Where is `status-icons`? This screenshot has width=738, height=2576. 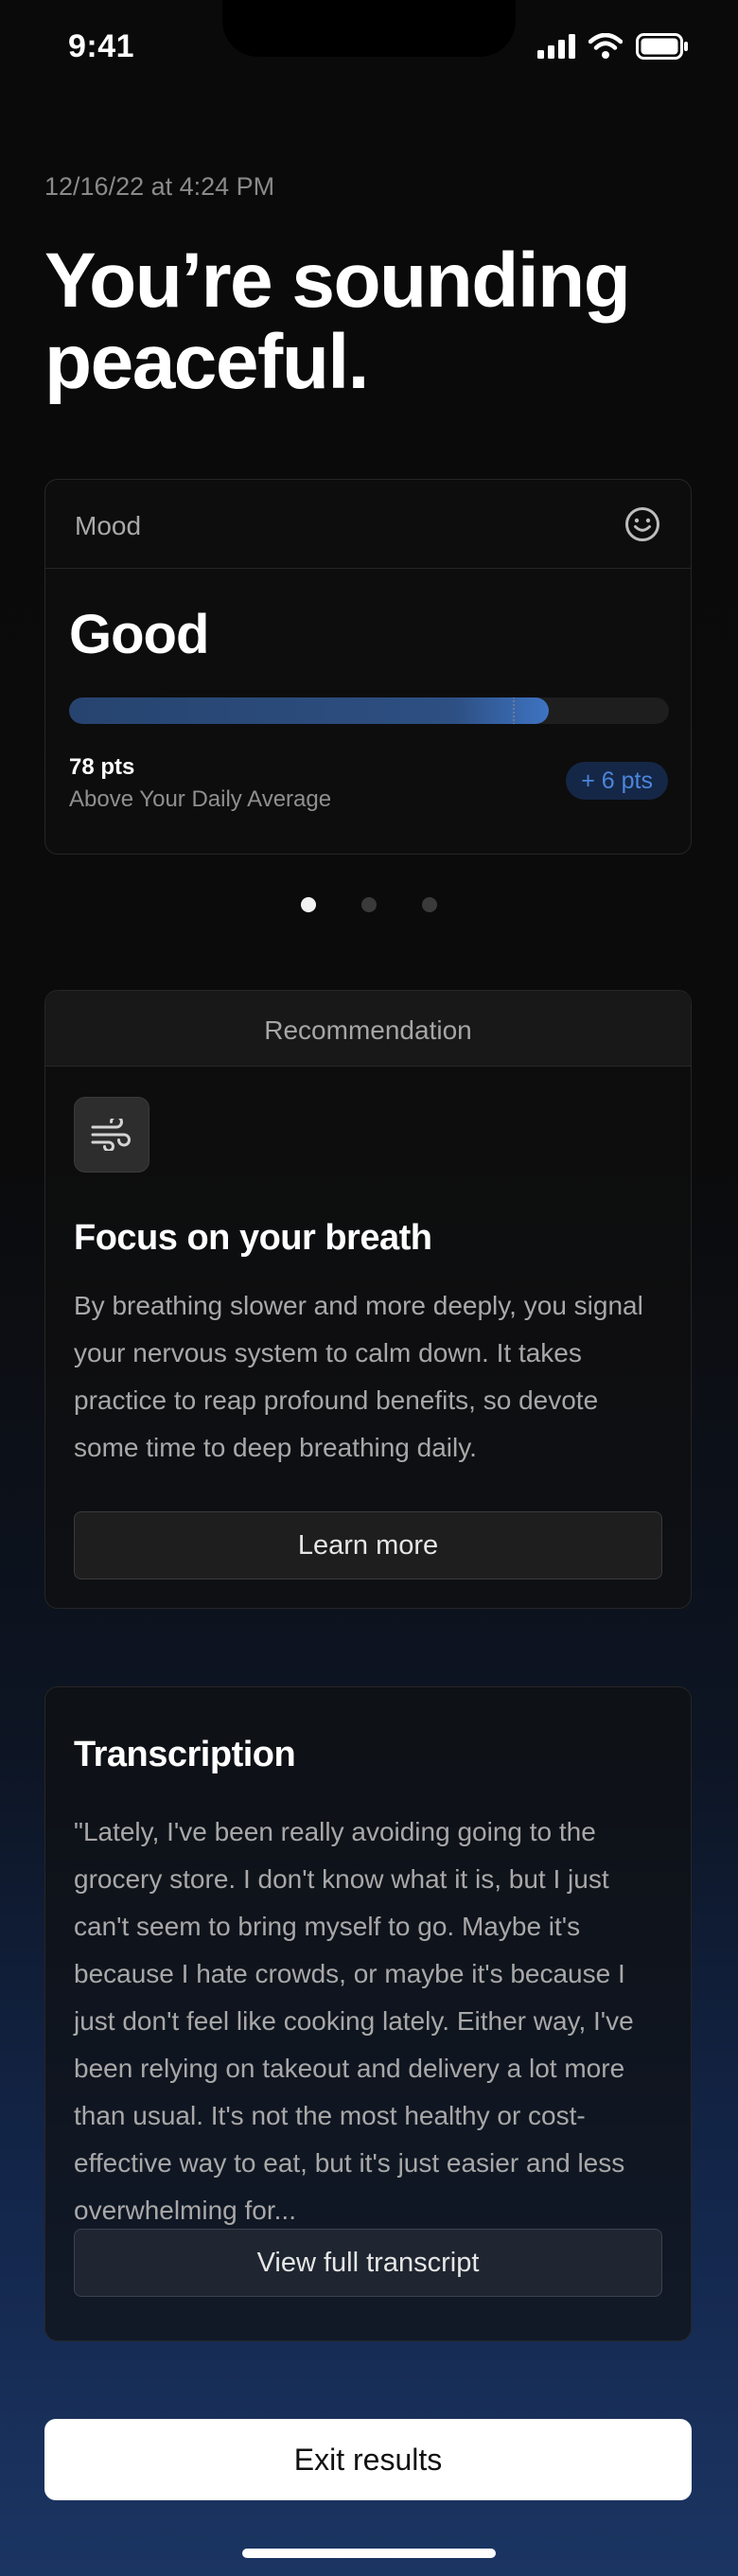 status-icons is located at coordinates (613, 46).